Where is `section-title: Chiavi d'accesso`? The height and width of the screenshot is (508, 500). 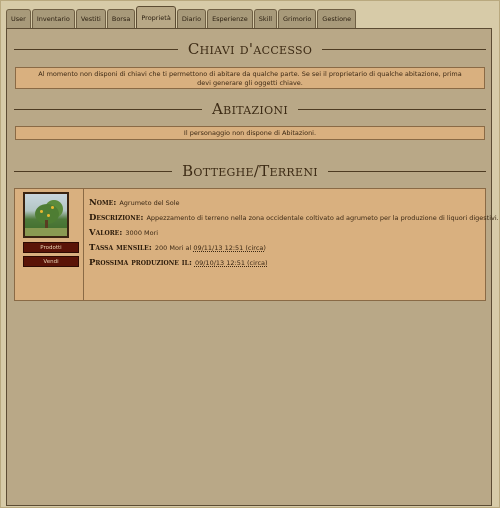 section-title: Chiavi d'accesso is located at coordinates (250, 49).